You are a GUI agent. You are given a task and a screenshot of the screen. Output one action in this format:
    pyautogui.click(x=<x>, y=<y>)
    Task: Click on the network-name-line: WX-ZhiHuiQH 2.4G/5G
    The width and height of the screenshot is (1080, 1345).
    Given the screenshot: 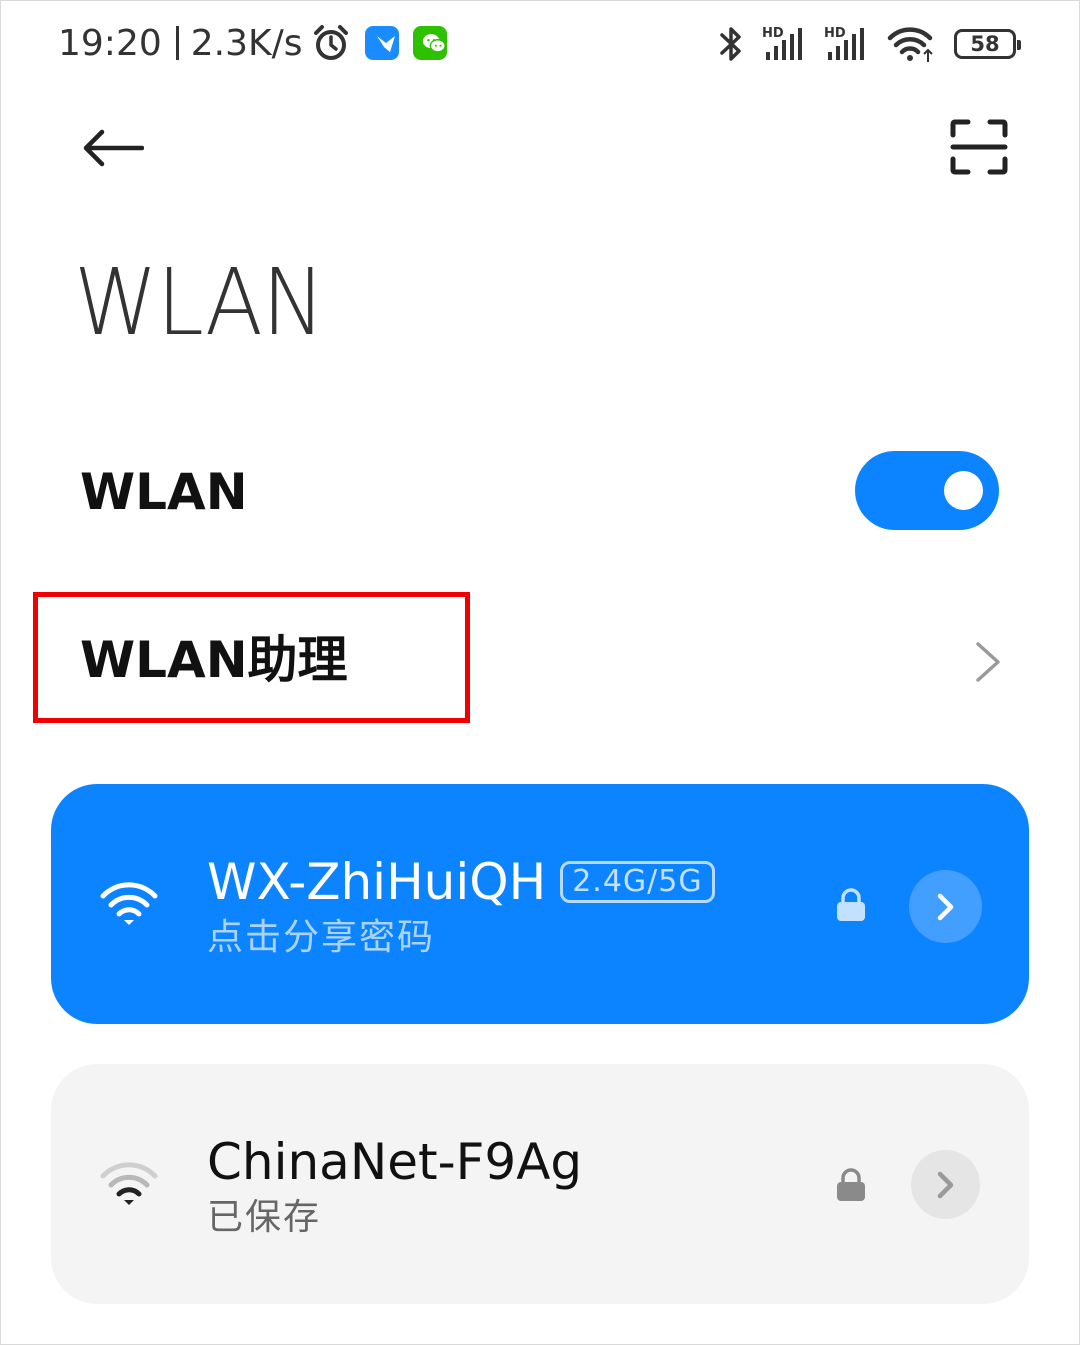 What is the action you would take?
    pyautogui.click(x=461, y=882)
    